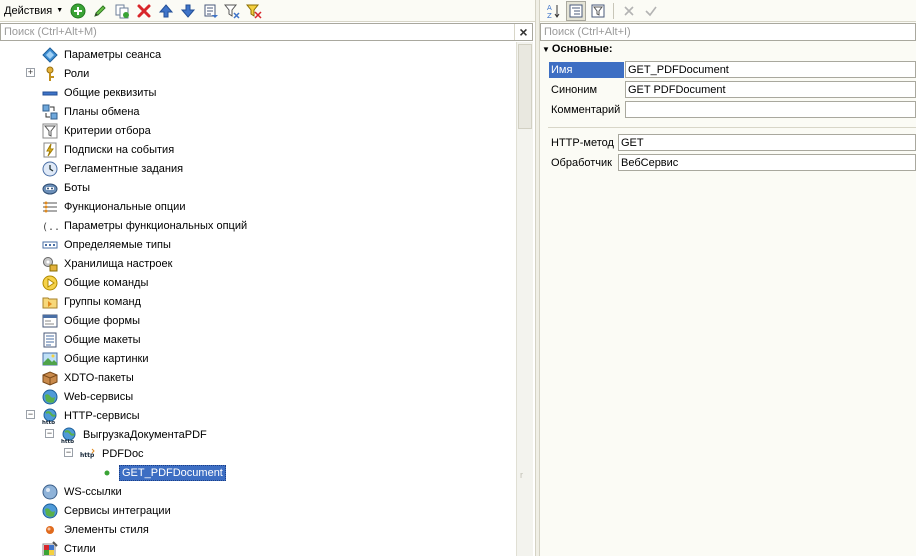  I want to click on tree-item-label: Сервисы интеграции, so click(117, 510).